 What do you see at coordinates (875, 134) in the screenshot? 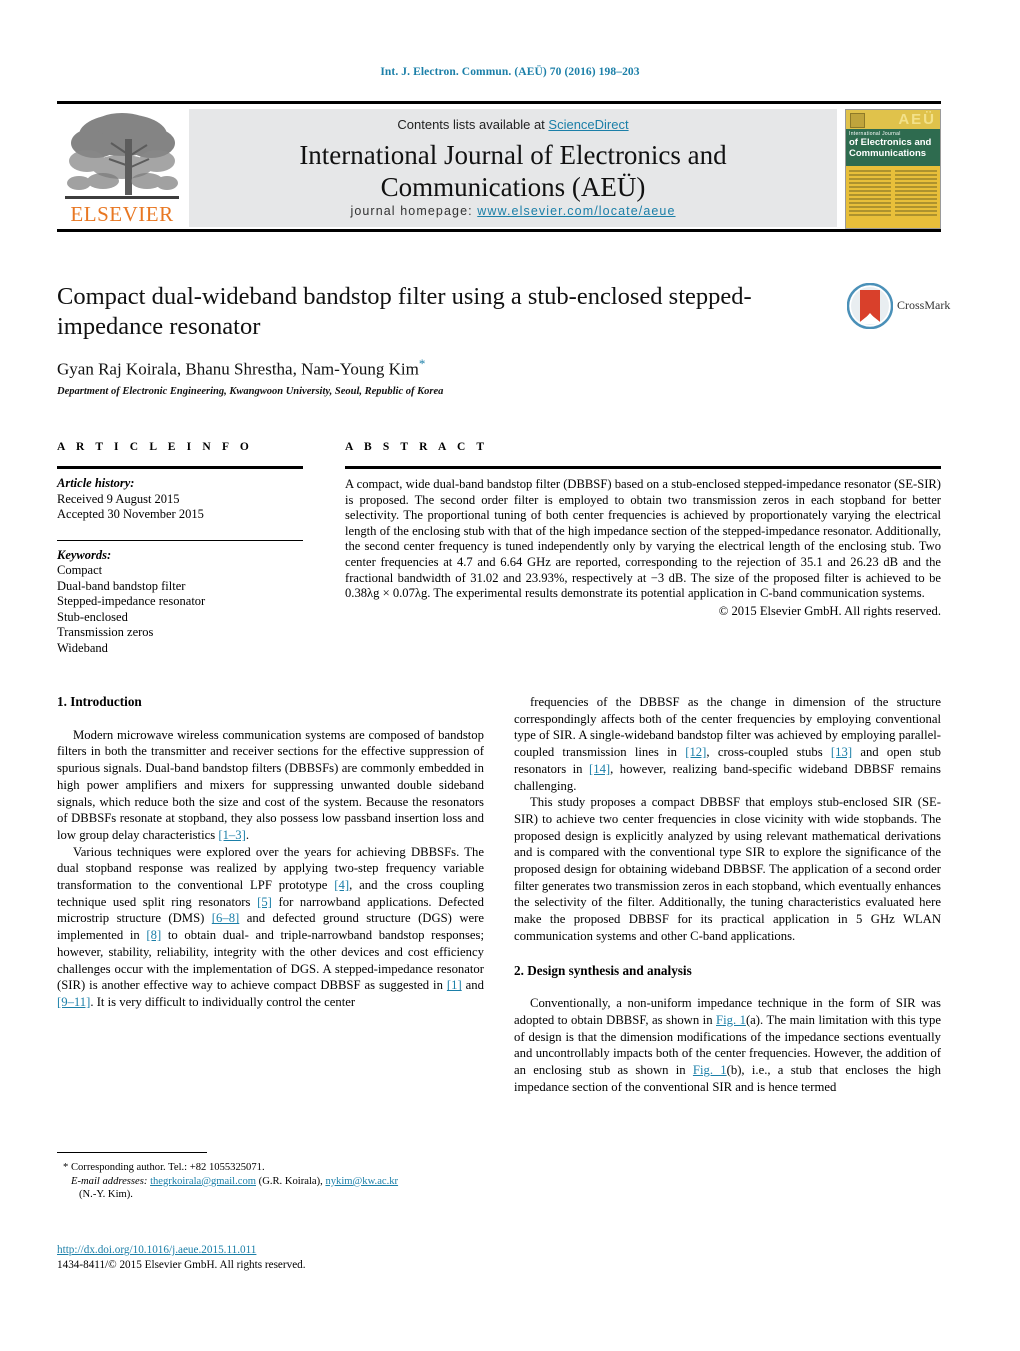
I see `cover-subtitle: International Journal` at bounding box center [875, 134].